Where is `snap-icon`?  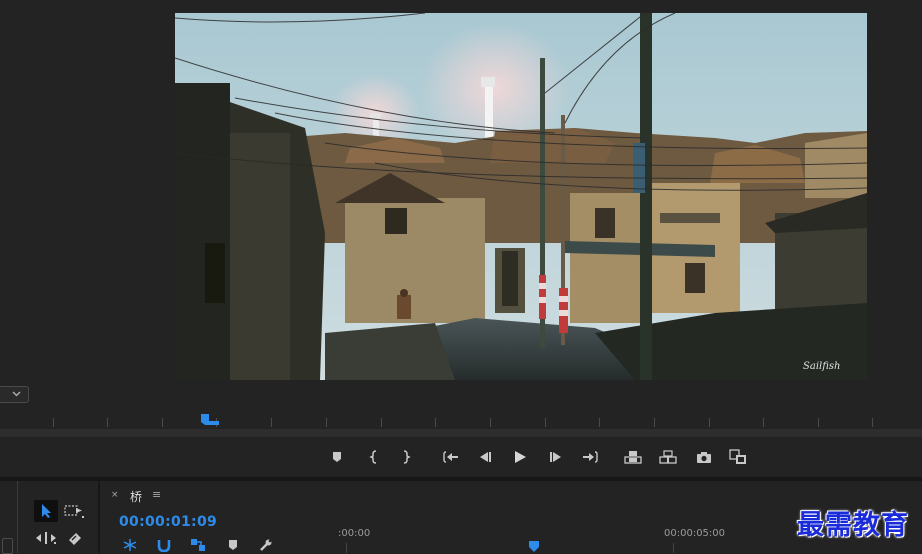
snap-icon is located at coordinates (130, 545).